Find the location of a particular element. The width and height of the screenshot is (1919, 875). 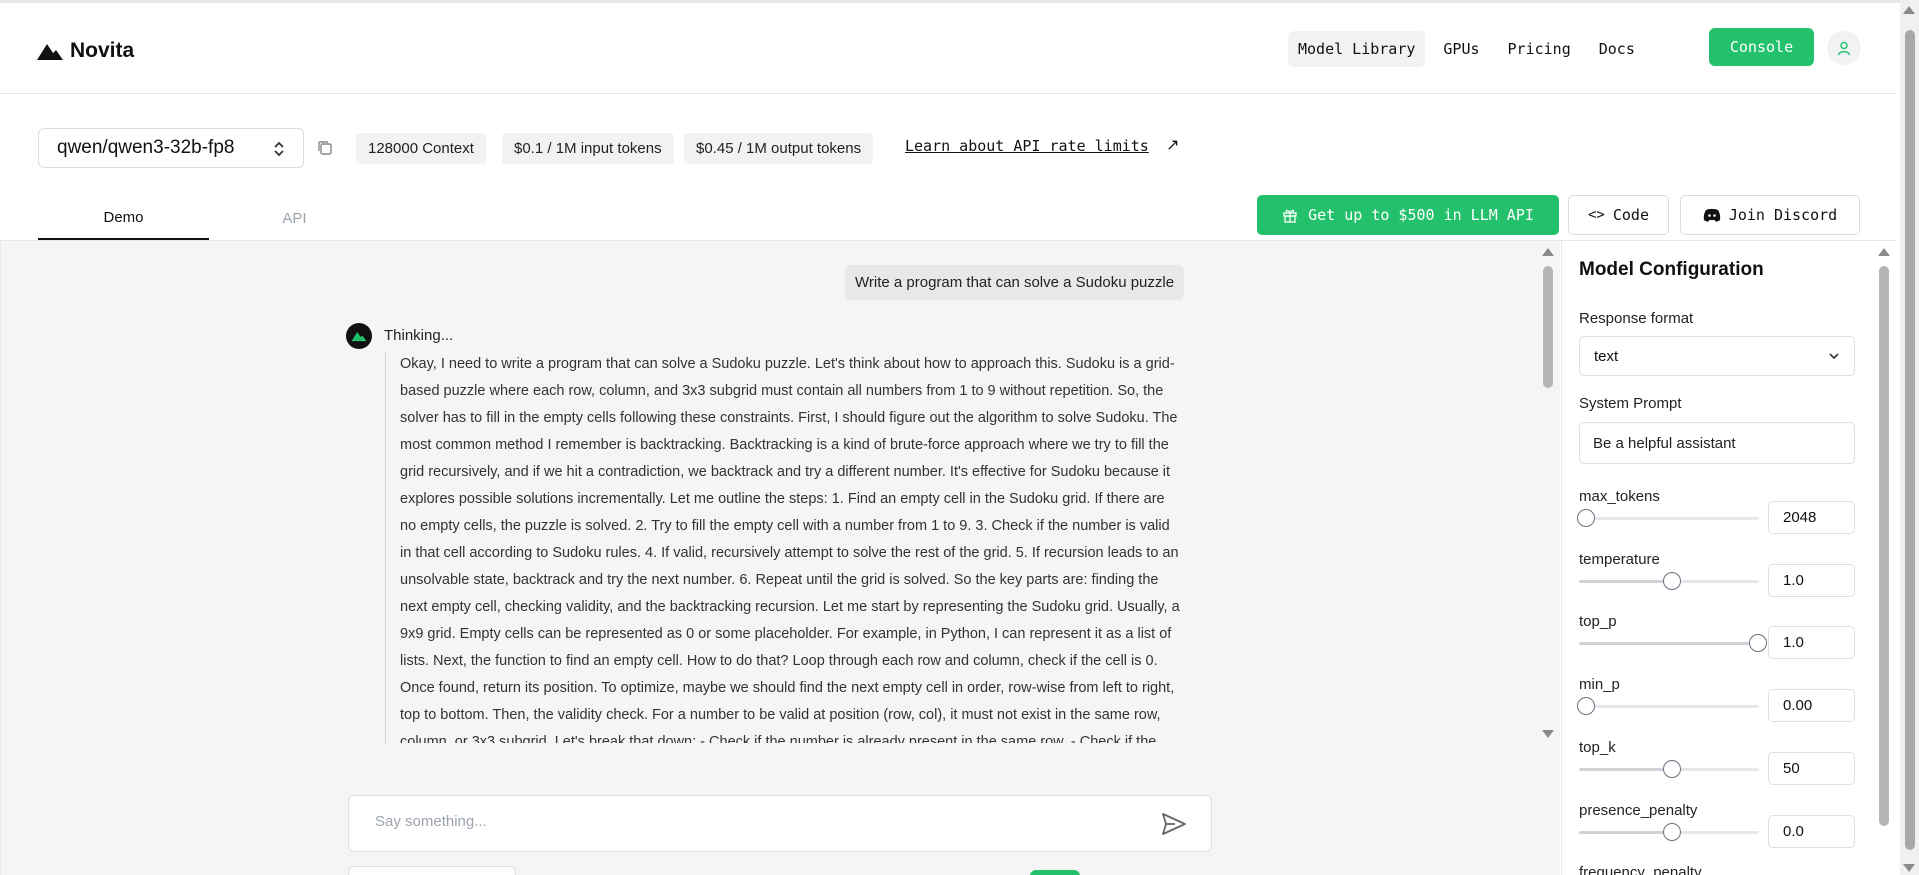

config-scroll-up-icon is located at coordinates (1884, 252).